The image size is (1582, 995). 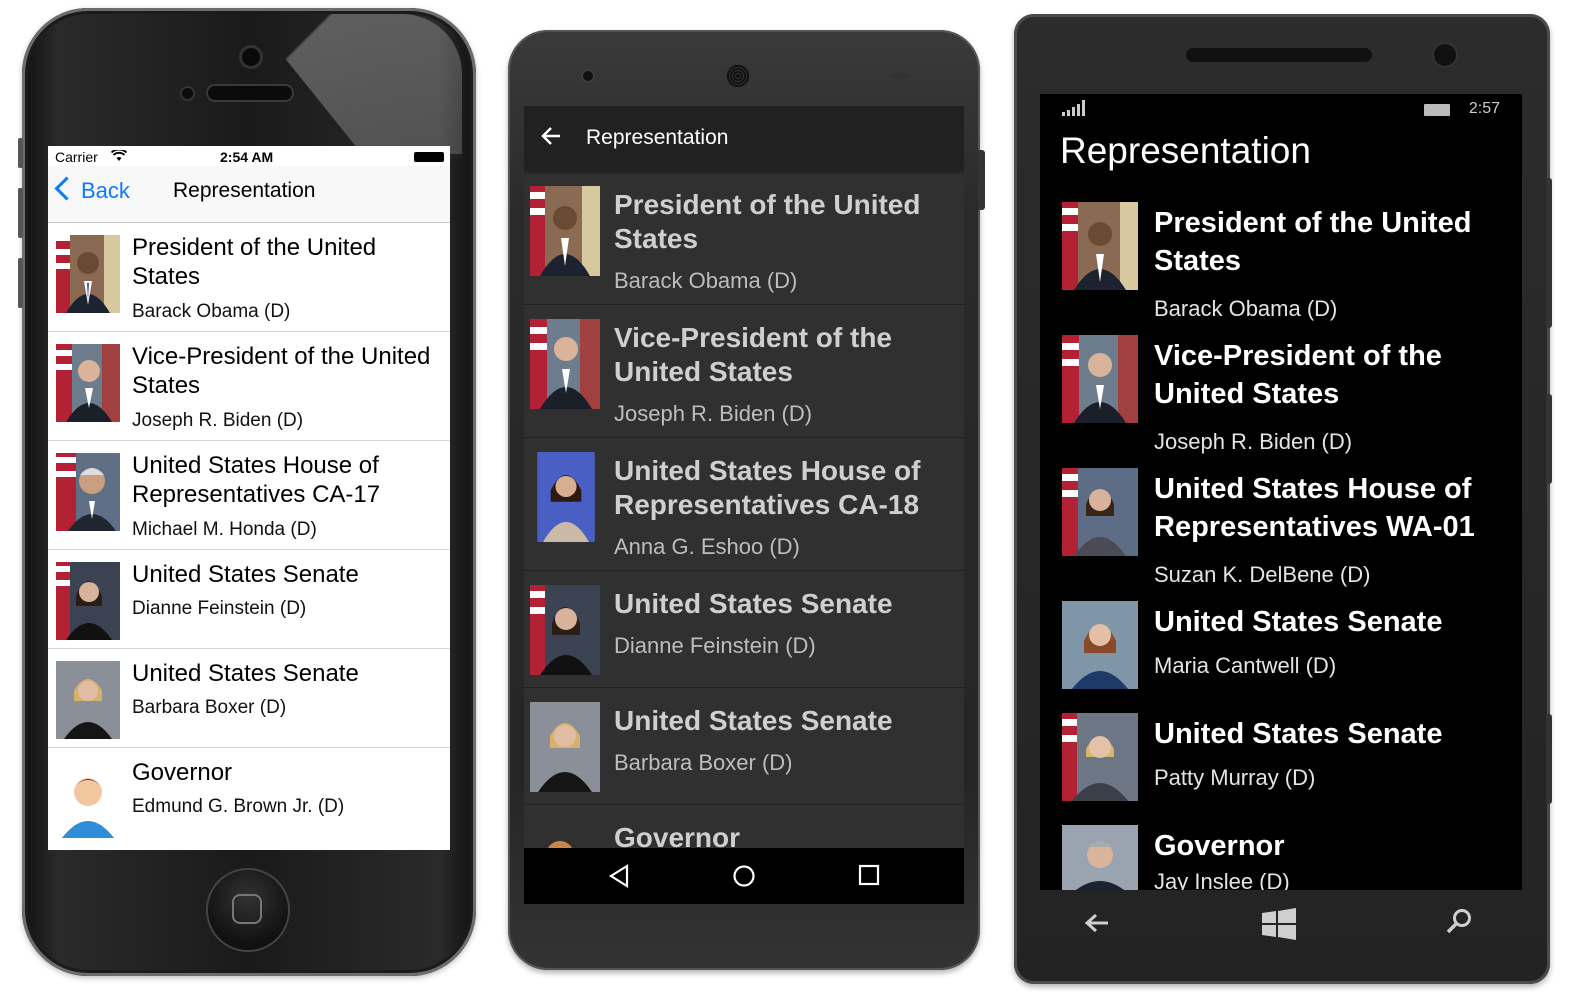 I want to click on nav-home-icon, so click(x=744, y=879).